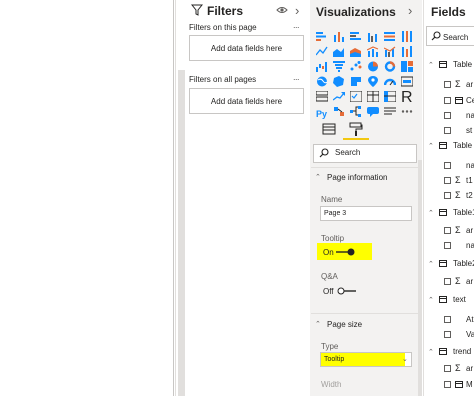  What do you see at coordinates (407, 109) in the screenshot?
I see `more-visuals-icon` at bounding box center [407, 109].